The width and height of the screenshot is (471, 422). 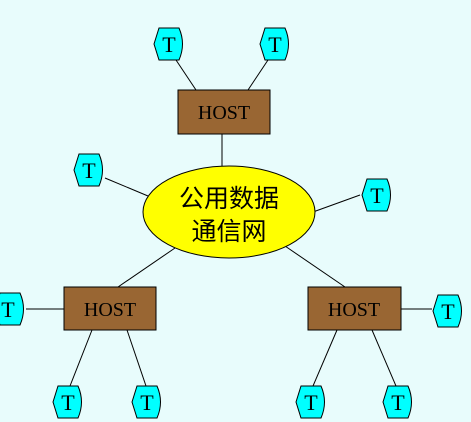 I want to click on host-top: HOST, so click(x=224, y=112).